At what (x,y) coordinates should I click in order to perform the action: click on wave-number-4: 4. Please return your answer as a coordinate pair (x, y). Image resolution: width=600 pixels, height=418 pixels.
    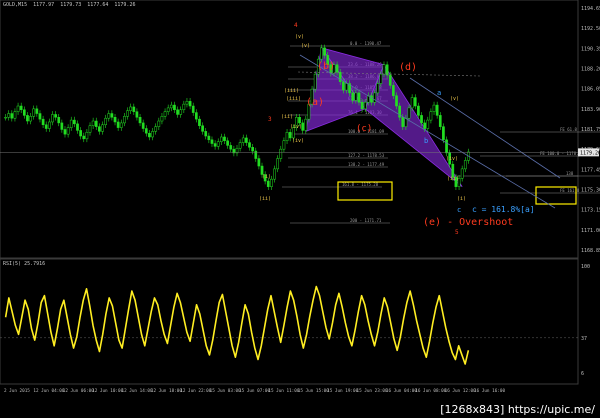
    Looking at the image, I should click on (296, 25).